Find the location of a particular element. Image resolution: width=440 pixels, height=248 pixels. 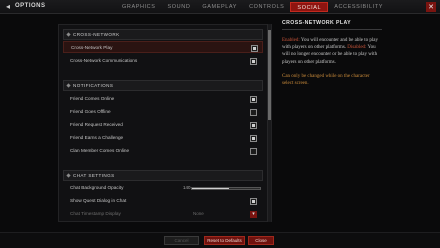

row-friend-request-received: Friend Request Received is located at coordinates (163, 125).